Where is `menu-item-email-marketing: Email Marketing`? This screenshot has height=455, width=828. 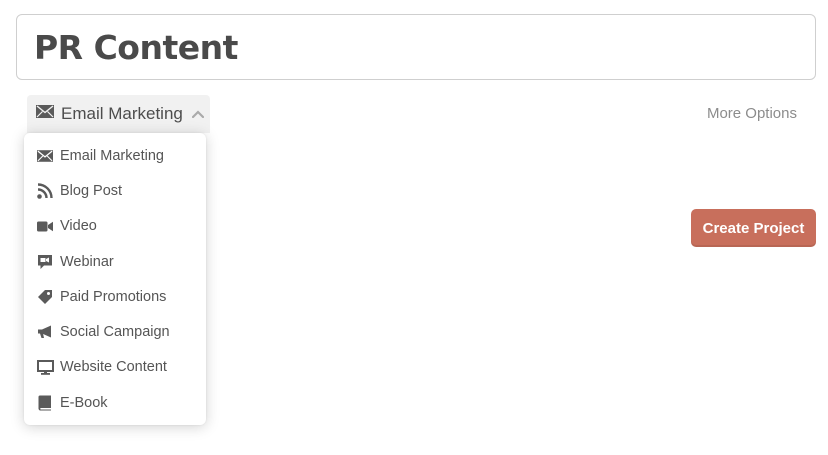 menu-item-email-marketing: Email Marketing is located at coordinates (115, 155).